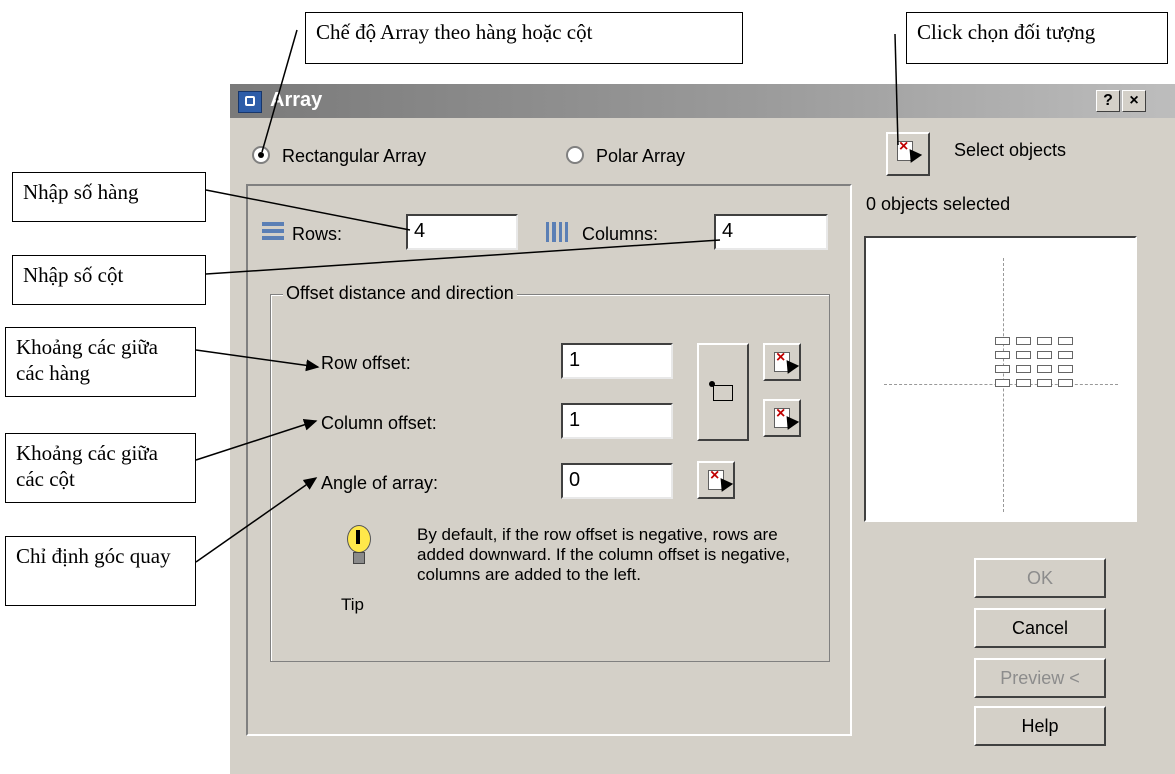  Describe the element at coordinates (261, 155) in the screenshot. I see `rectangular-array-radio` at that location.